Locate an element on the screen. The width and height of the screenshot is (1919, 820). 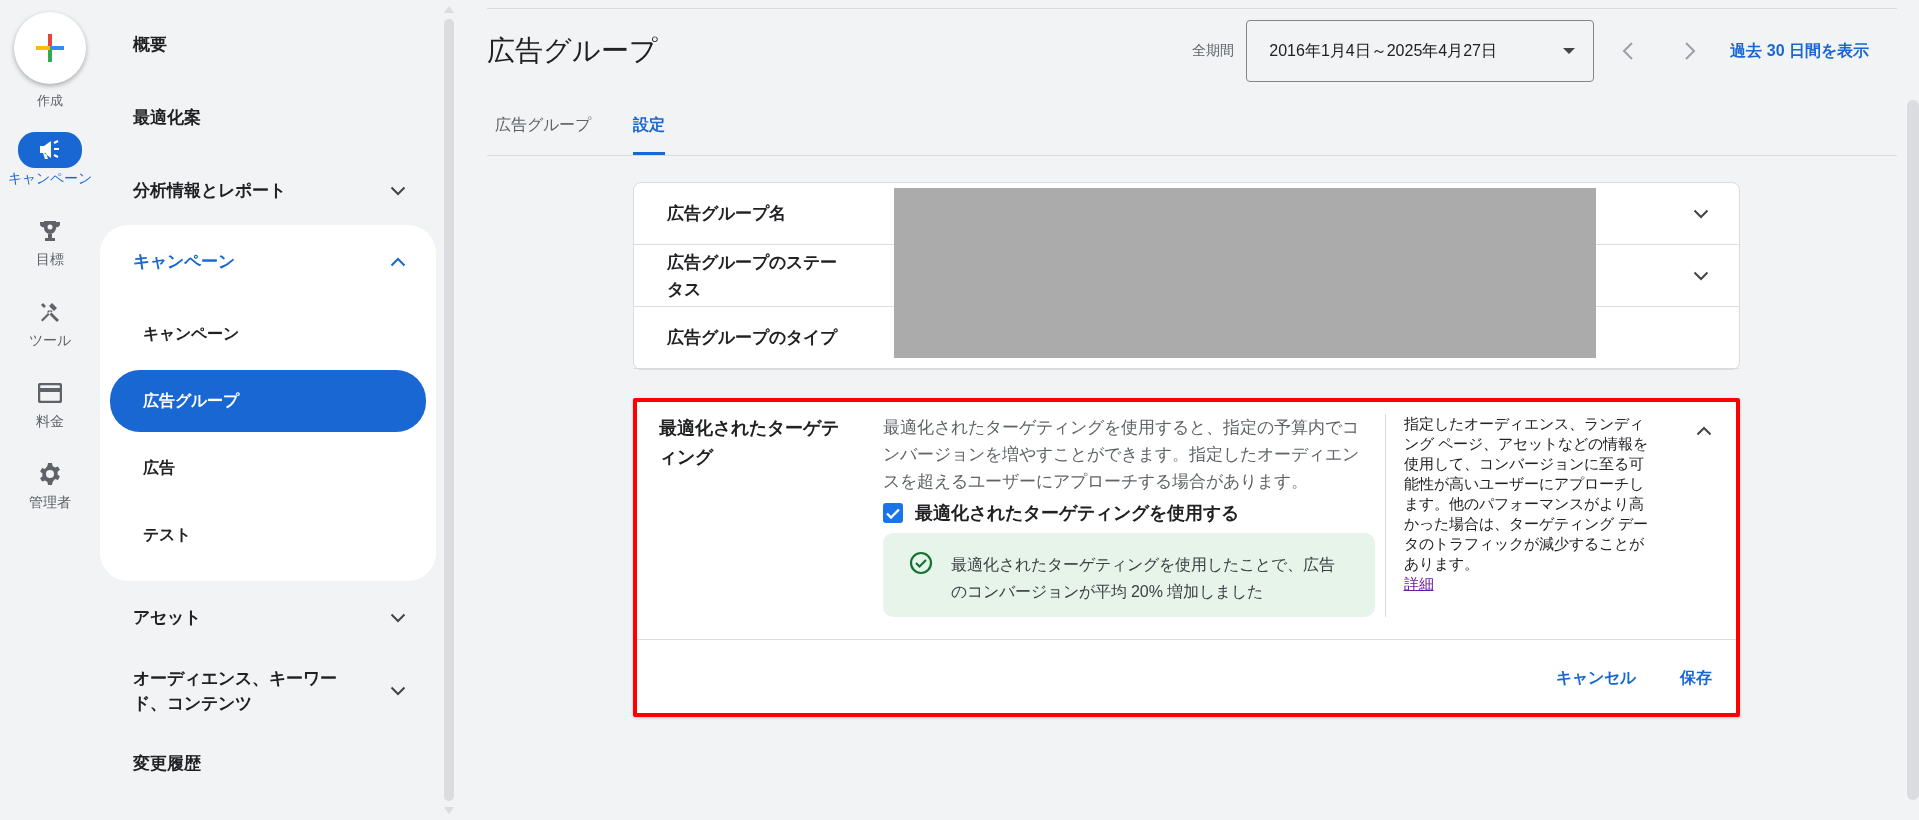
credit-card-icon is located at coordinates (50, 393).